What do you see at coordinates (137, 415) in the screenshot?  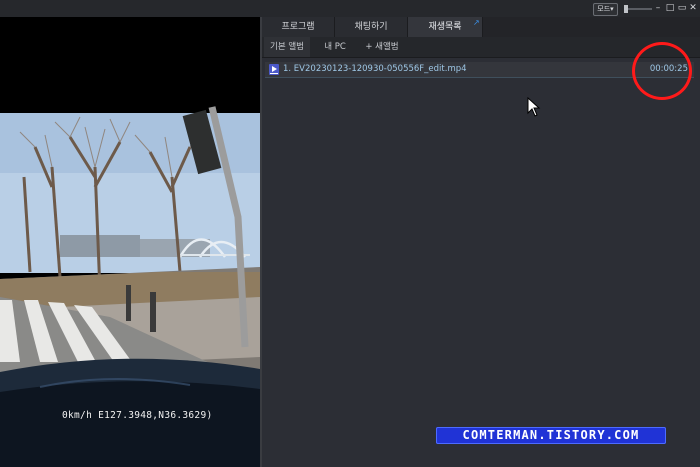 I see `gps-speed-overlay: 0km/h E127.3948,N36.3629)` at bounding box center [137, 415].